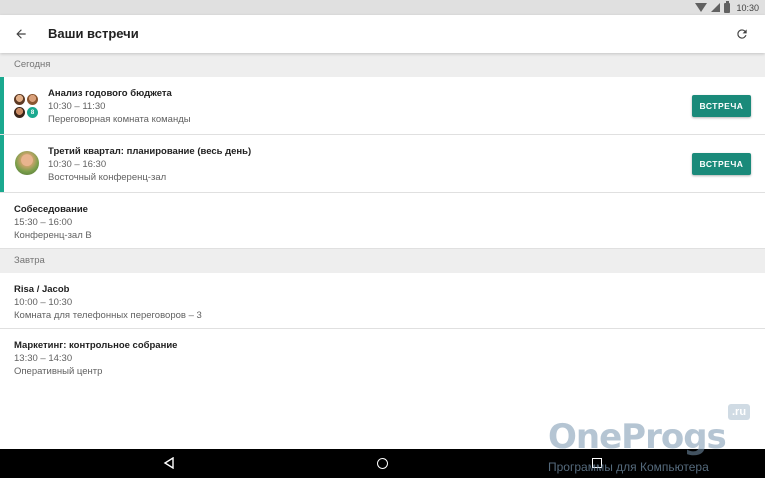 The width and height of the screenshot is (765, 478). Describe the element at coordinates (716, 7) in the screenshot. I see `signal-icon` at that location.